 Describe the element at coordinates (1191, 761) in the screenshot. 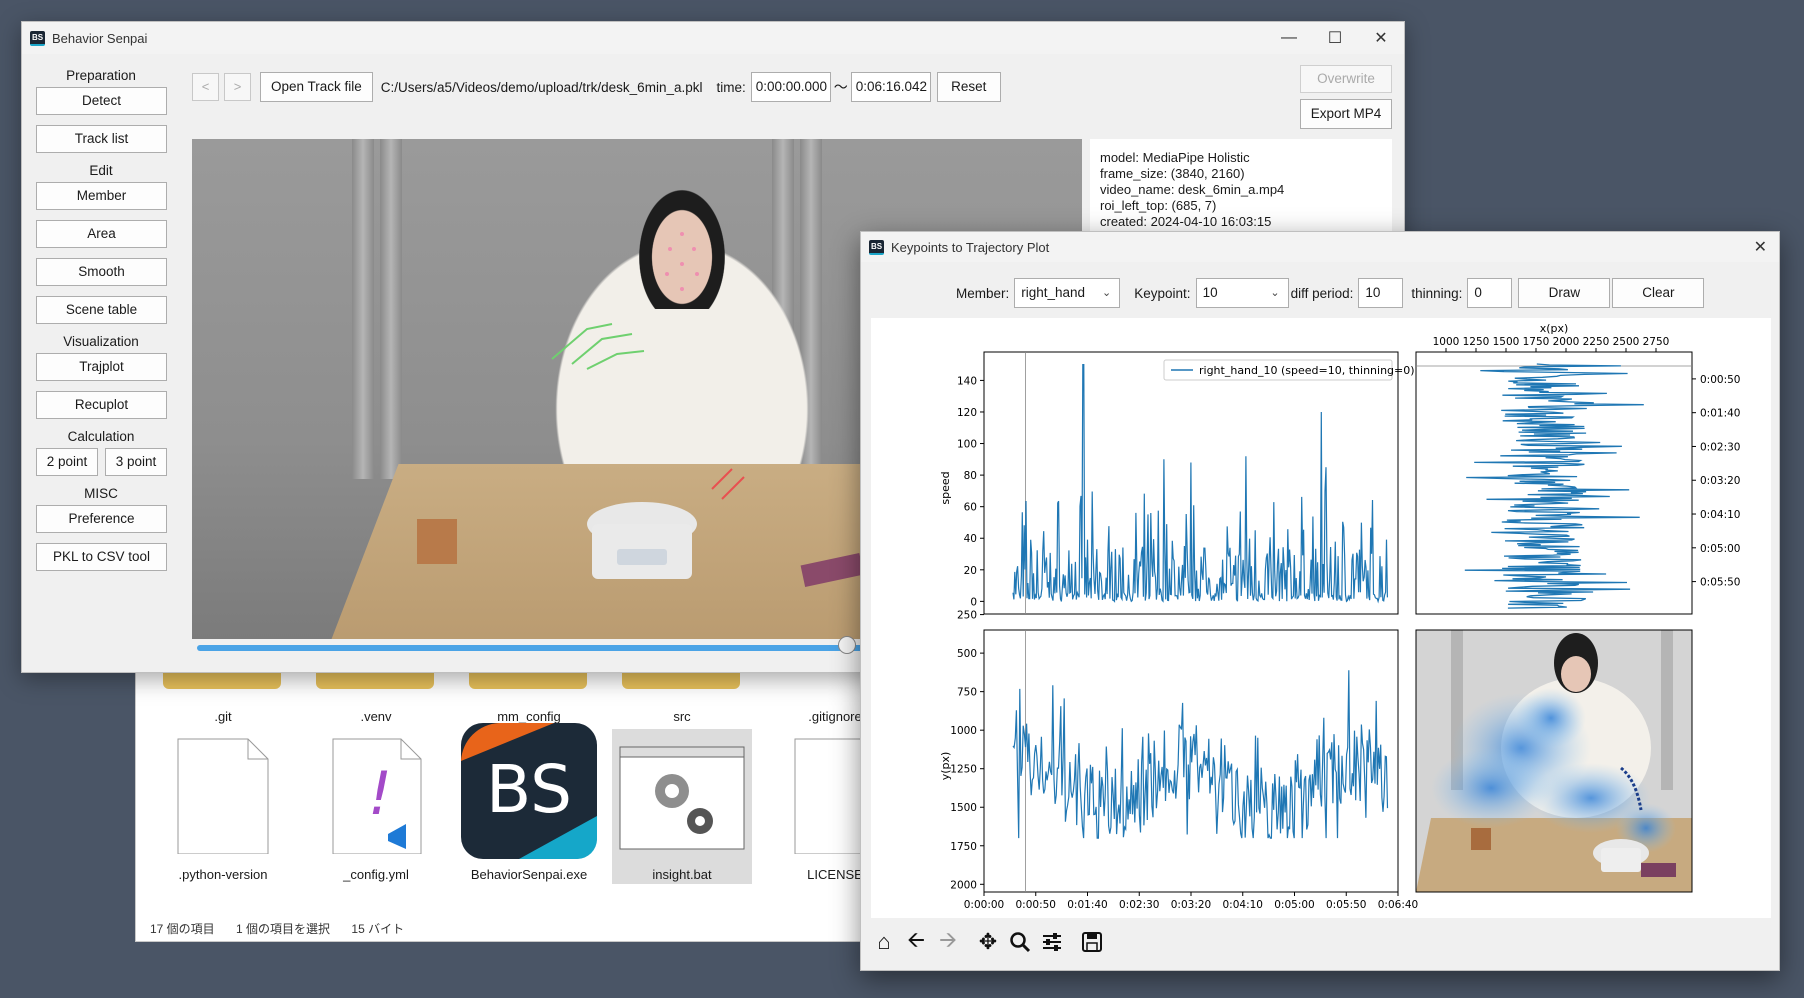

I see `y-axes` at that location.